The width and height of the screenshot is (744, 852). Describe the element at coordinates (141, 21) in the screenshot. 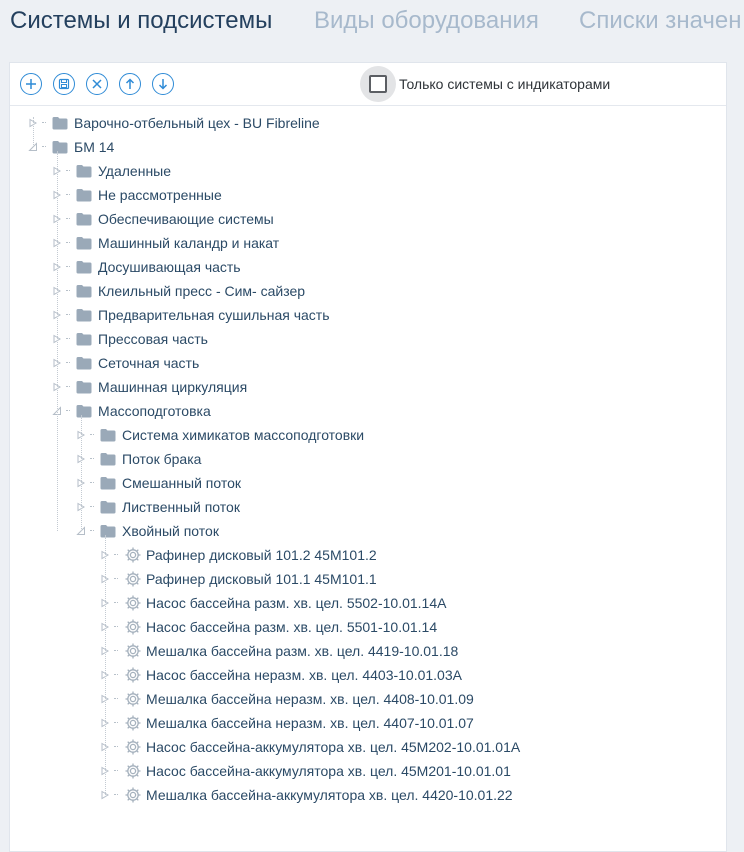

I see `tab-systems: Системы и подсистемы` at that location.